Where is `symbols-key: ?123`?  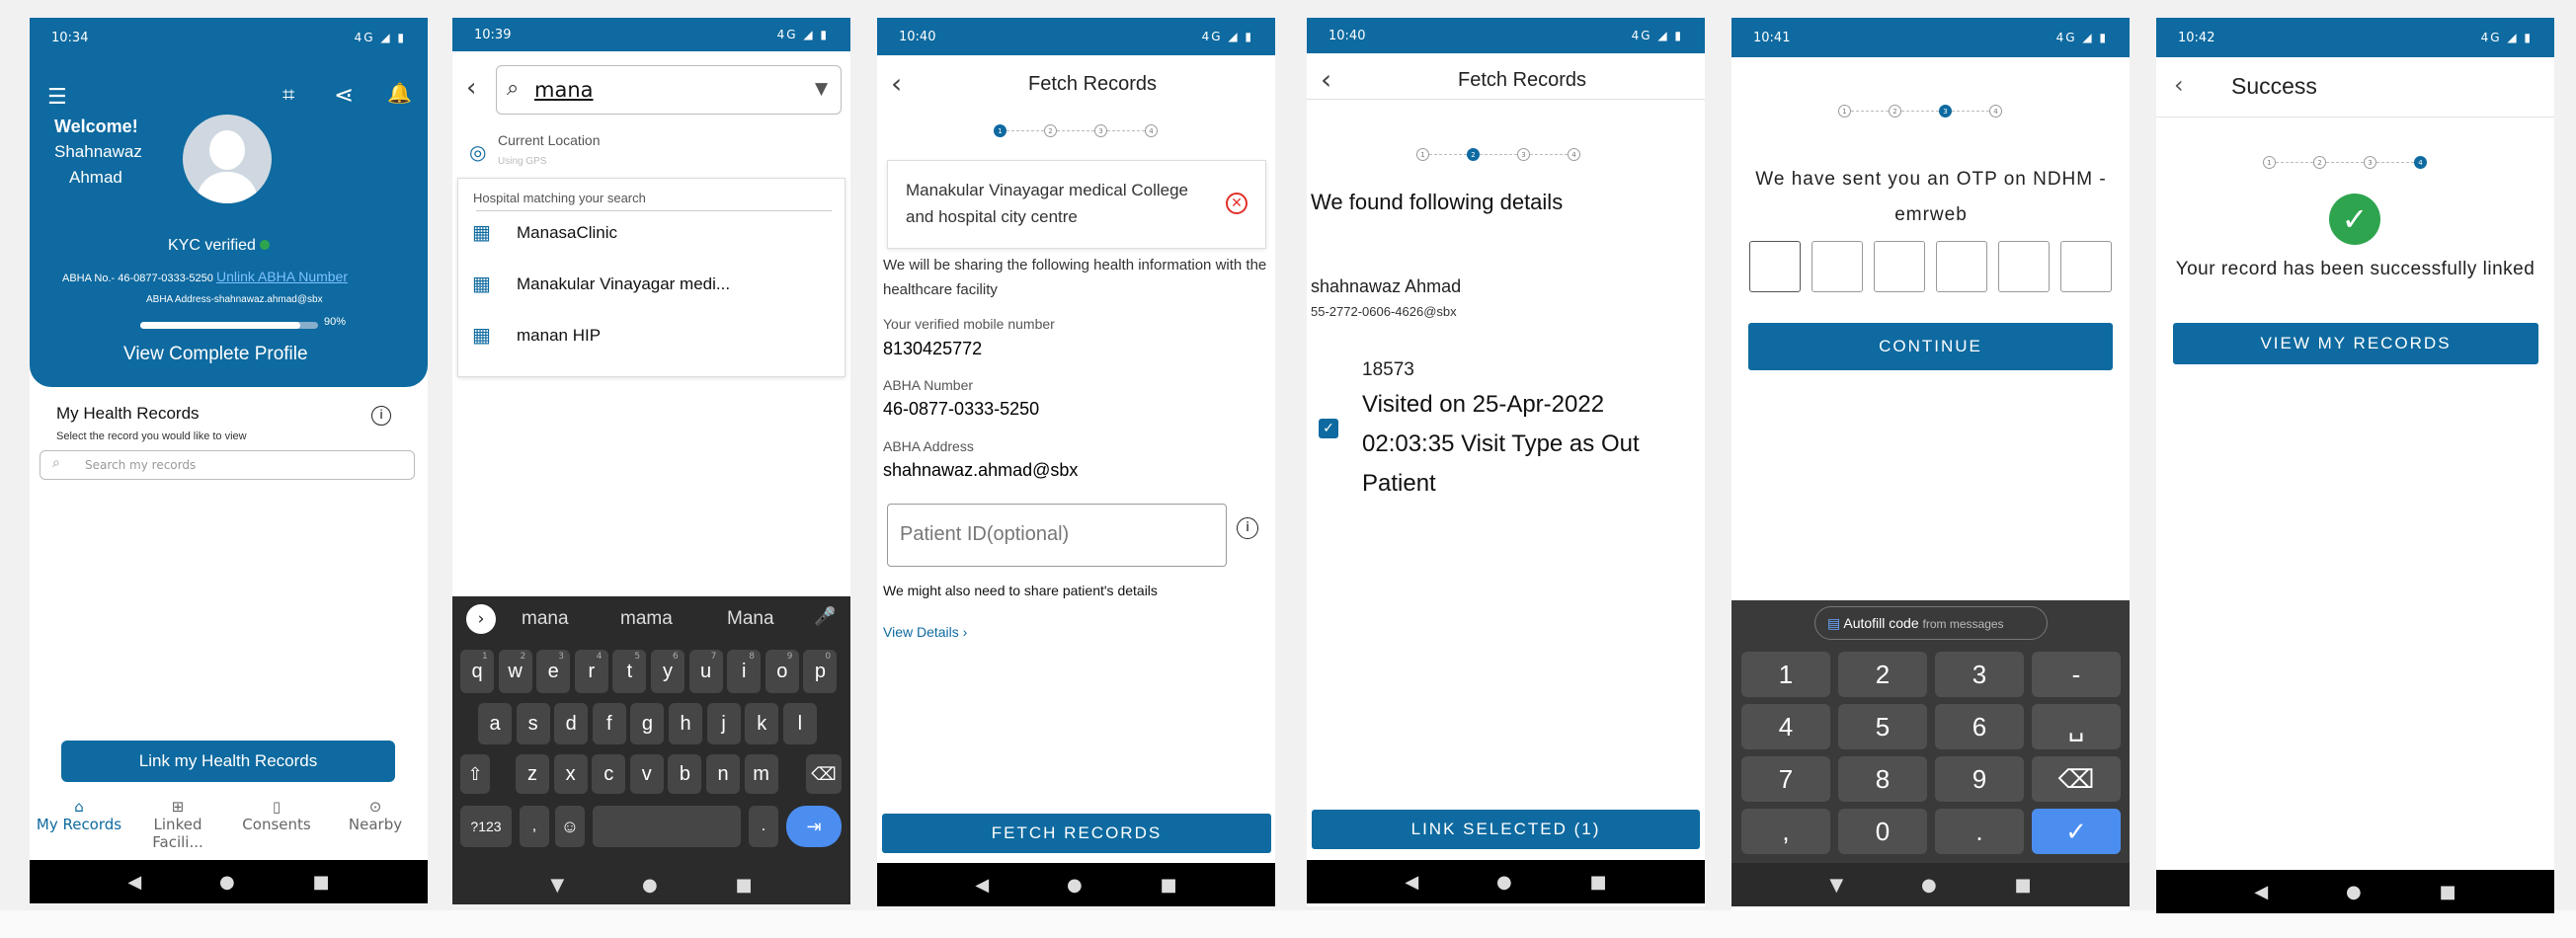 symbols-key: ?123 is located at coordinates (486, 827).